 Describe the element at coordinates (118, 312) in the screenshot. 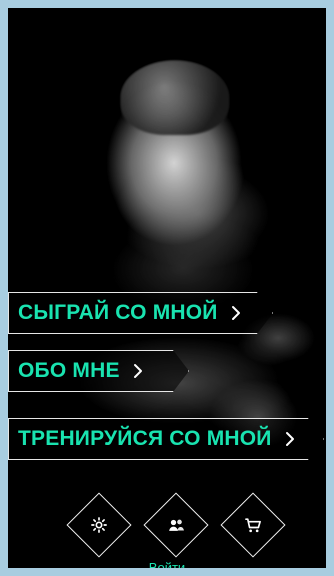

I see `play-with-me-label: СЫГРАЙ СО МНОЙ` at that location.